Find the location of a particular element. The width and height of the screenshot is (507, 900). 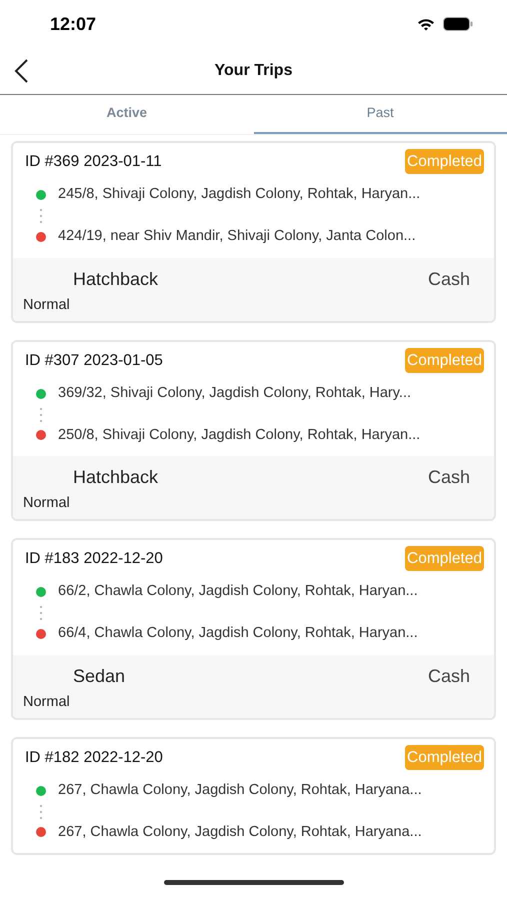

vehicle-type: Sedan is located at coordinates (99, 676).